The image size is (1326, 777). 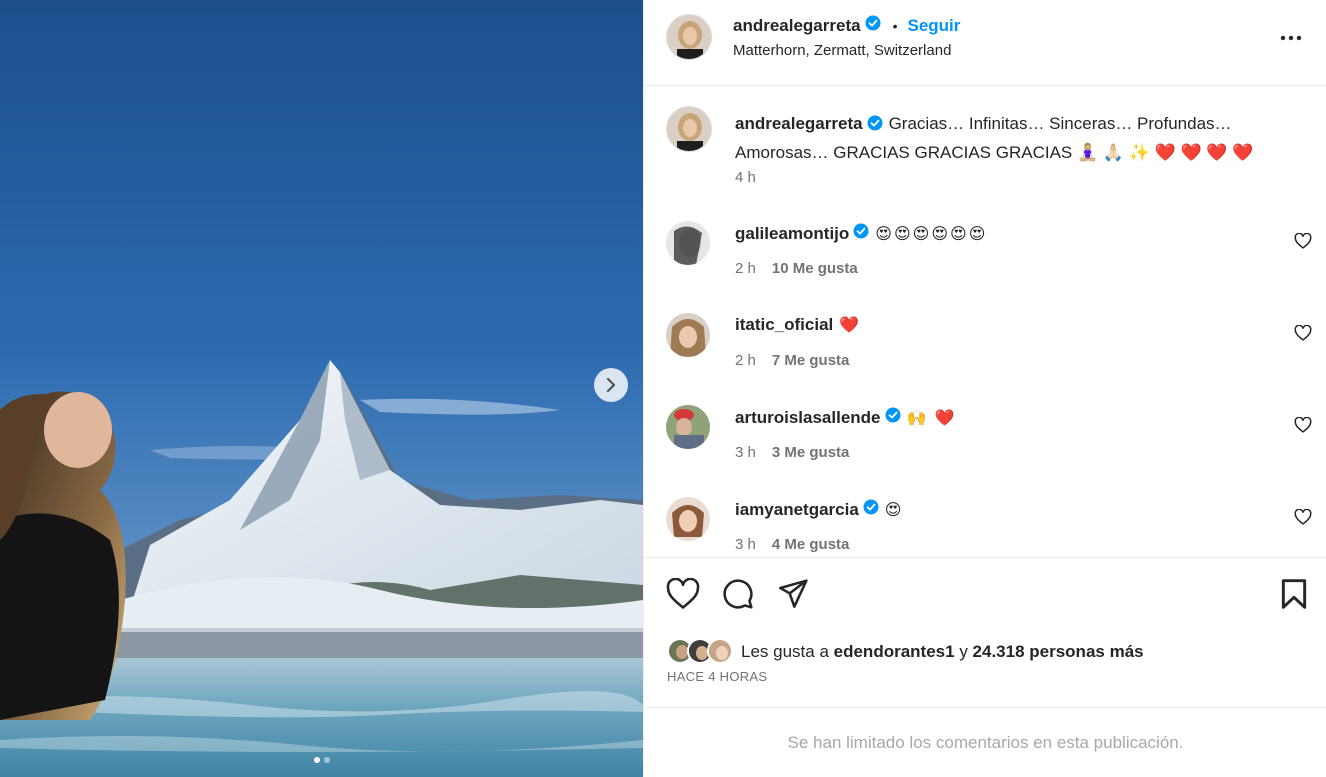 I want to click on carousel-dot-active, so click(x=316, y=760).